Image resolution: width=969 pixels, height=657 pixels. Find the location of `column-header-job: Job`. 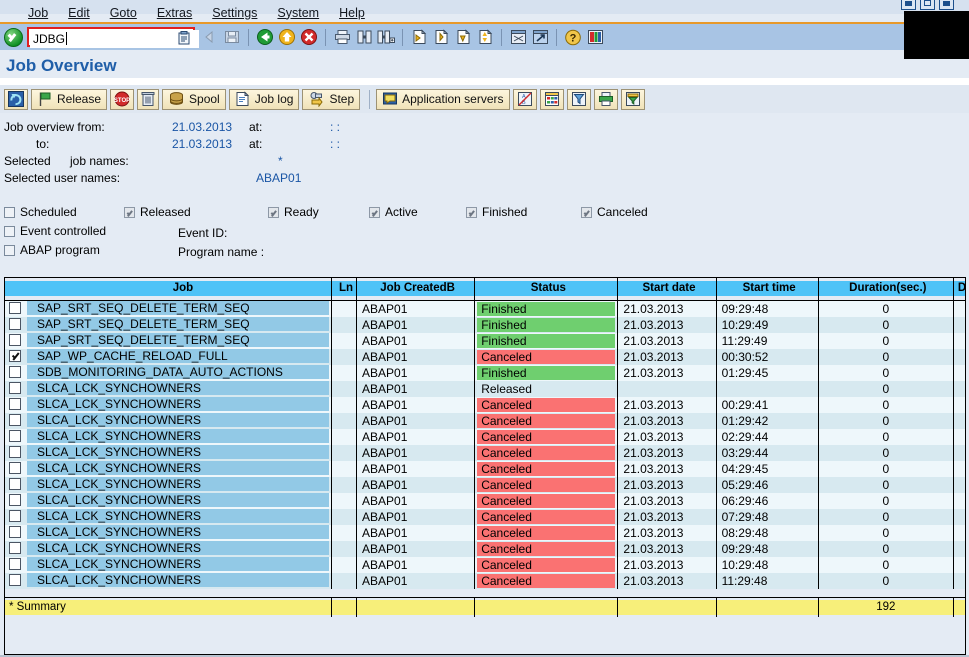

column-header-job: Job is located at coordinates (168, 289).